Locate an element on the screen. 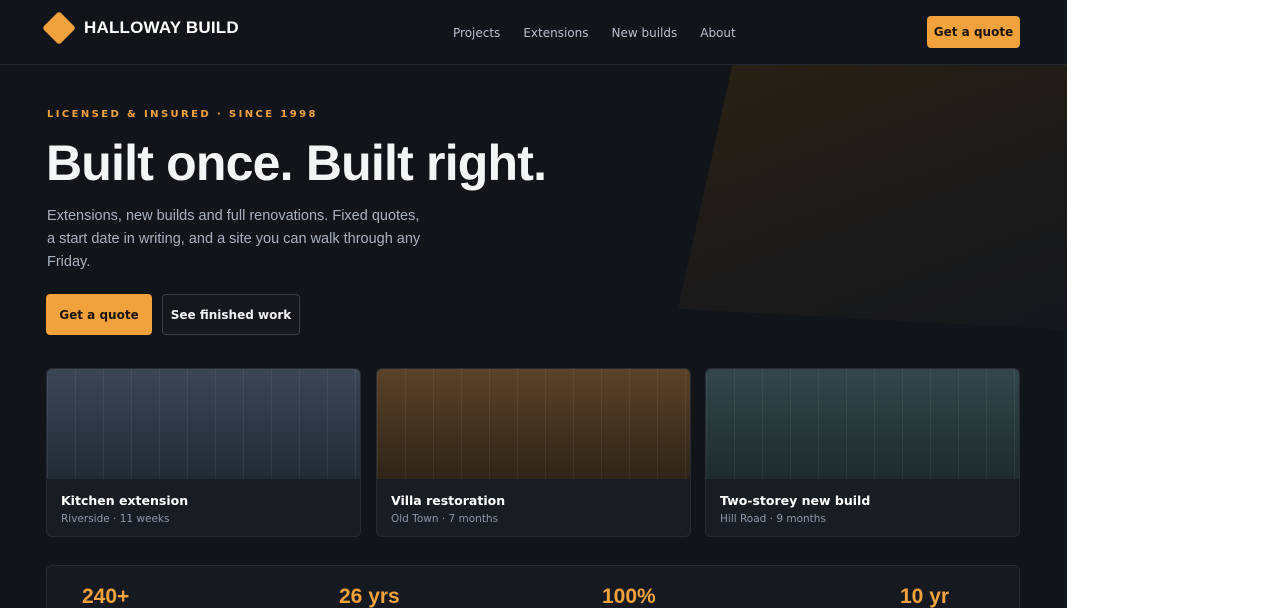 The height and width of the screenshot is (608, 1280). project-card-villa-restoration: Villa restoration Old Town · 7 months is located at coordinates (533, 452).